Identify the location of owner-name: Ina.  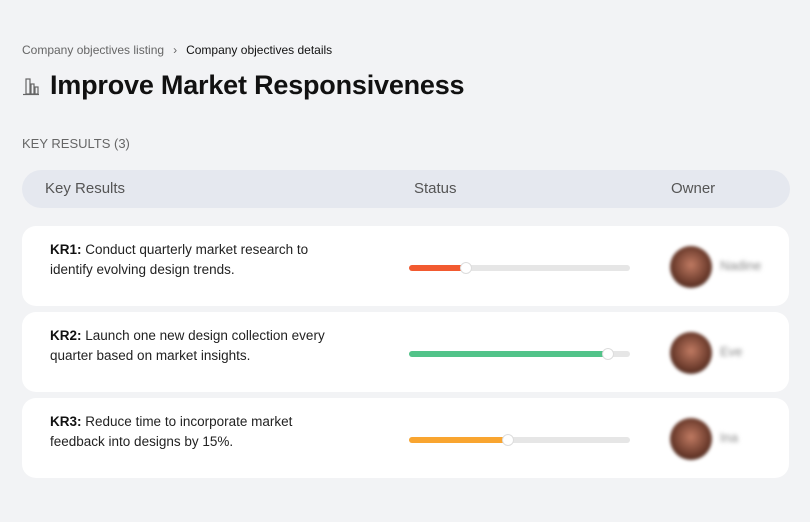
(729, 437).